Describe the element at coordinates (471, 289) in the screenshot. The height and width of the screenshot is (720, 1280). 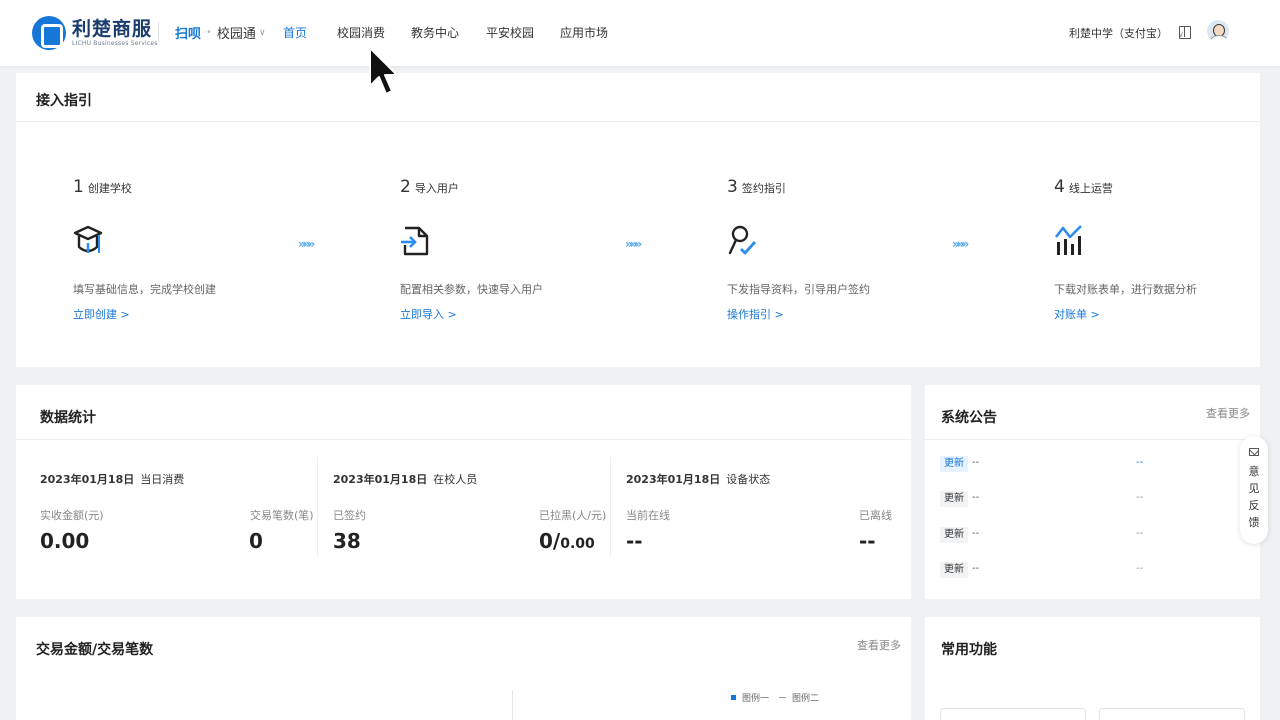
I see `step-description: 配置相关参数，快速导入用户` at that location.